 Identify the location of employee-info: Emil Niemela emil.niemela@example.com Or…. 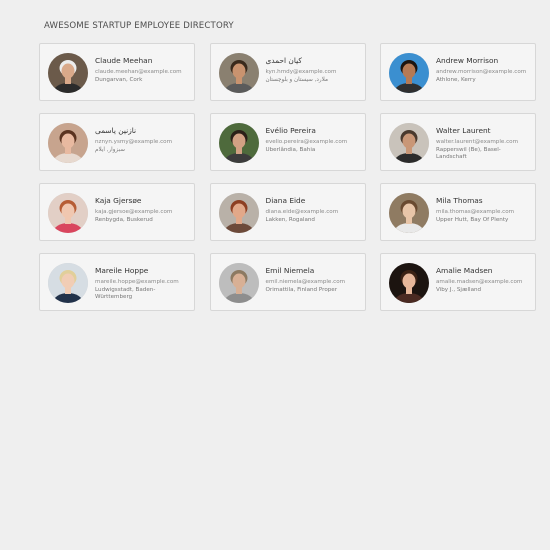
(312, 278).